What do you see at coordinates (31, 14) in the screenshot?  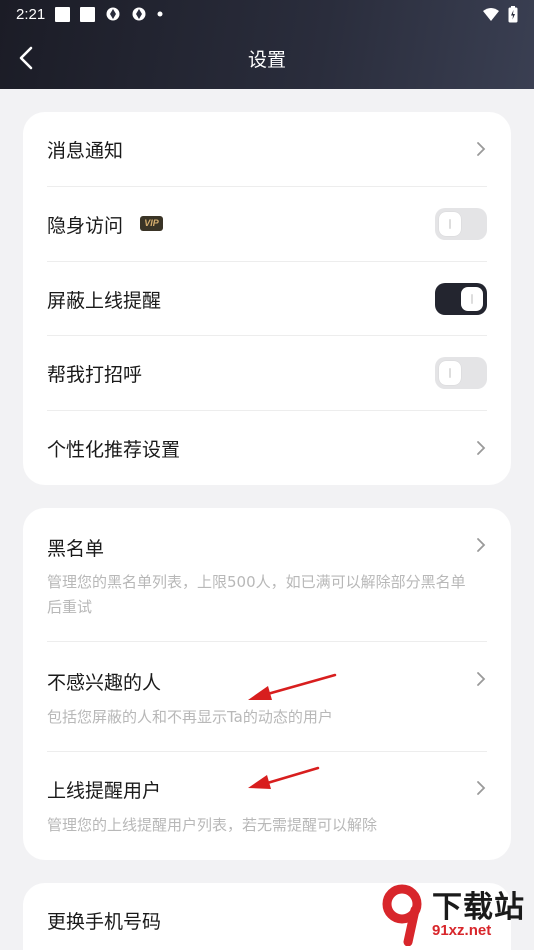 I see `status-time: 2:21` at bounding box center [31, 14].